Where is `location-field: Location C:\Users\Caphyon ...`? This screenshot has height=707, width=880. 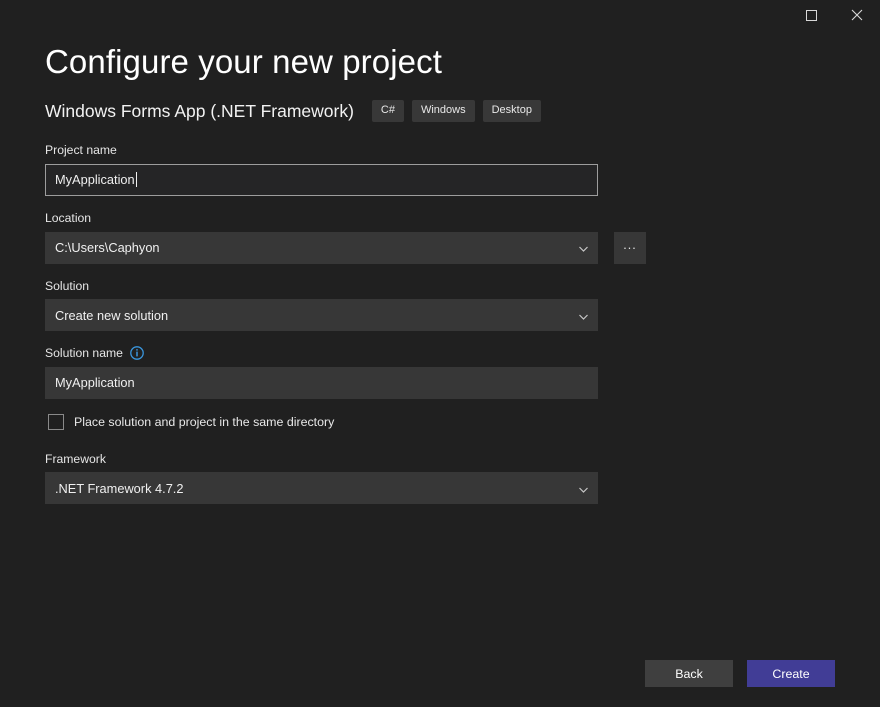
location-field: Location C:\Users\Caphyon ... is located at coordinates (440, 237).